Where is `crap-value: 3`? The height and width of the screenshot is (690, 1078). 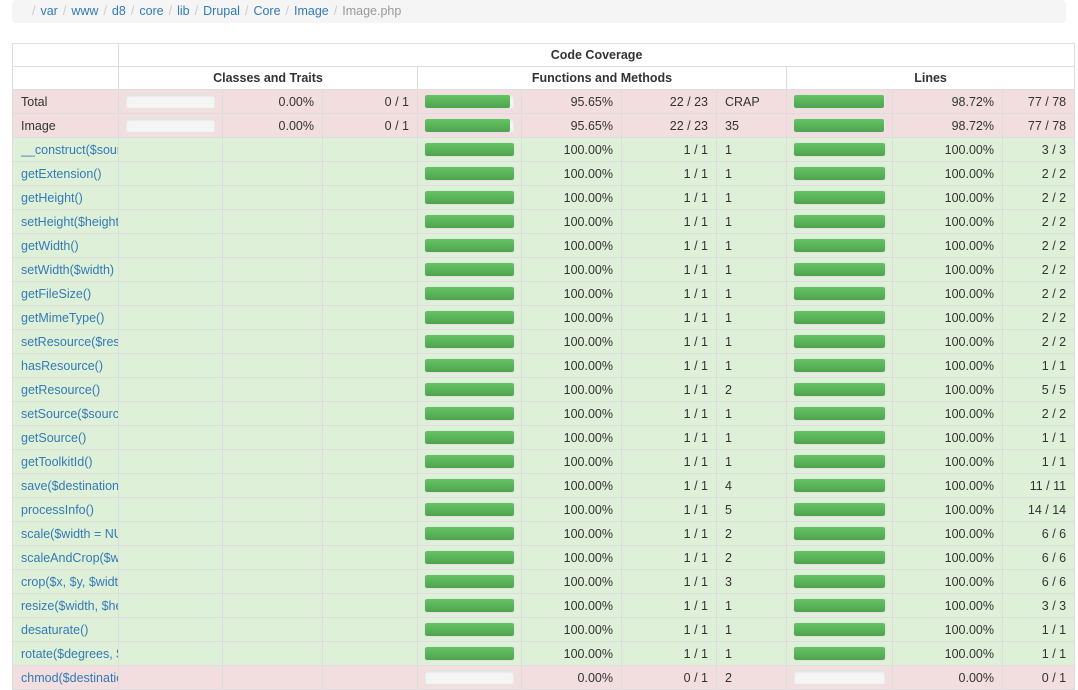
crap-value: 3 is located at coordinates (751, 581).